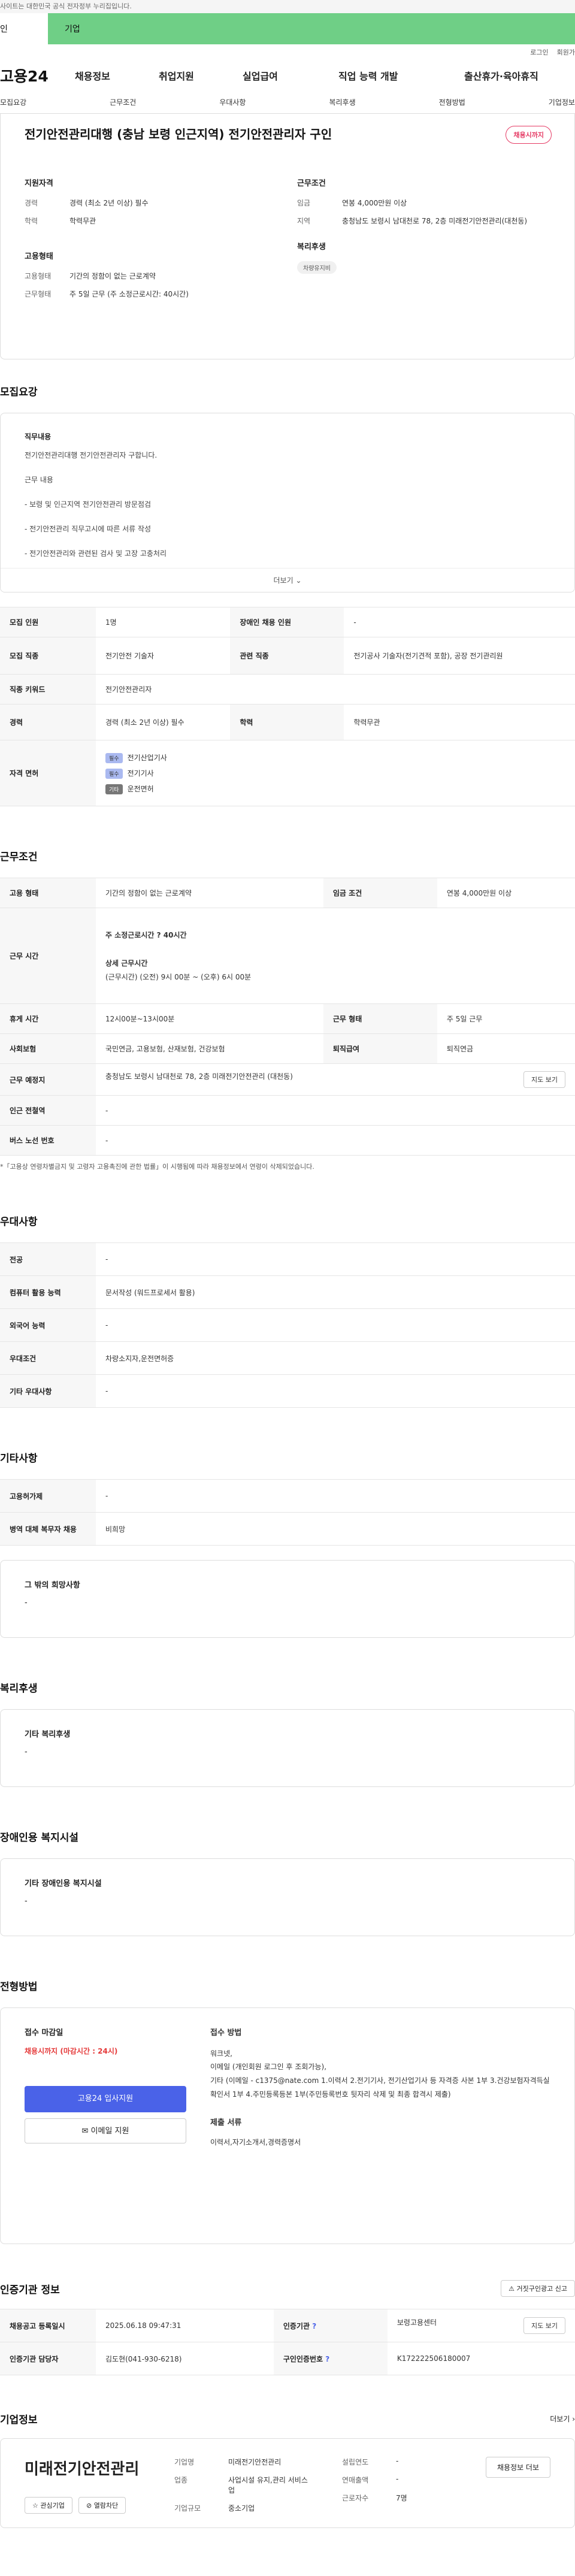  What do you see at coordinates (126, 963) in the screenshot?
I see `detail-hours-title: 상세 근무시간` at bounding box center [126, 963].